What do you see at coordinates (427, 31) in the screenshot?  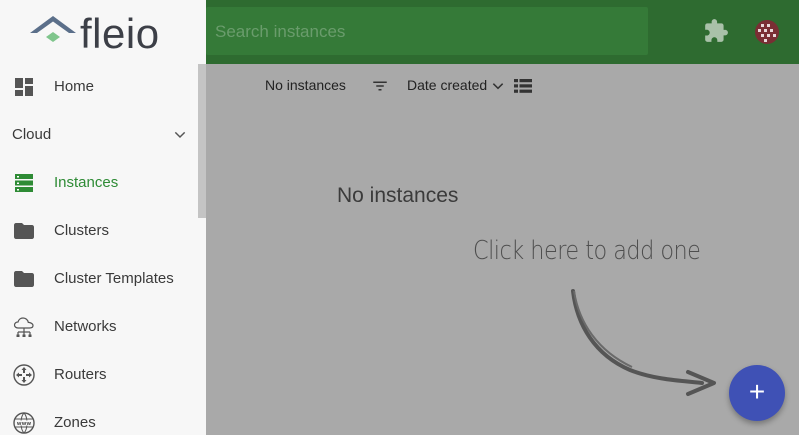 I see `search-input: Search instances` at bounding box center [427, 31].